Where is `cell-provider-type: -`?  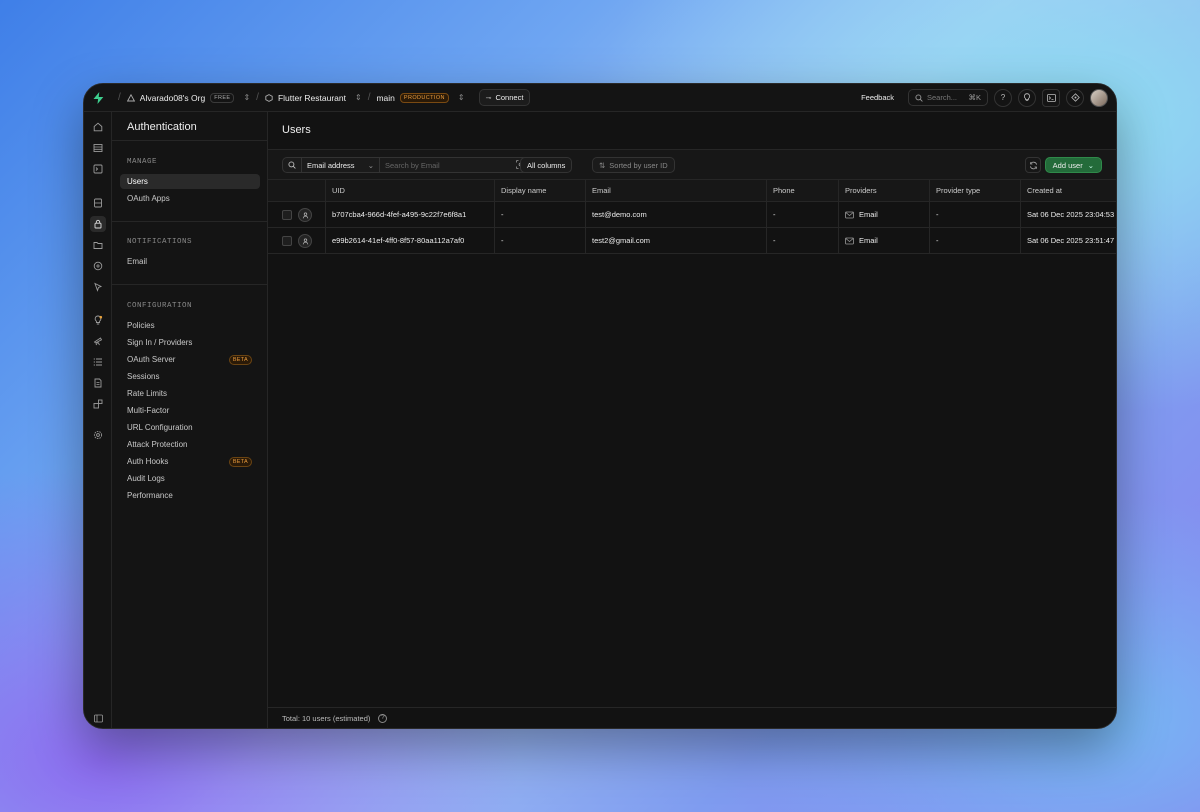
cell-provider-type: - is located at coordinates (975, 214).